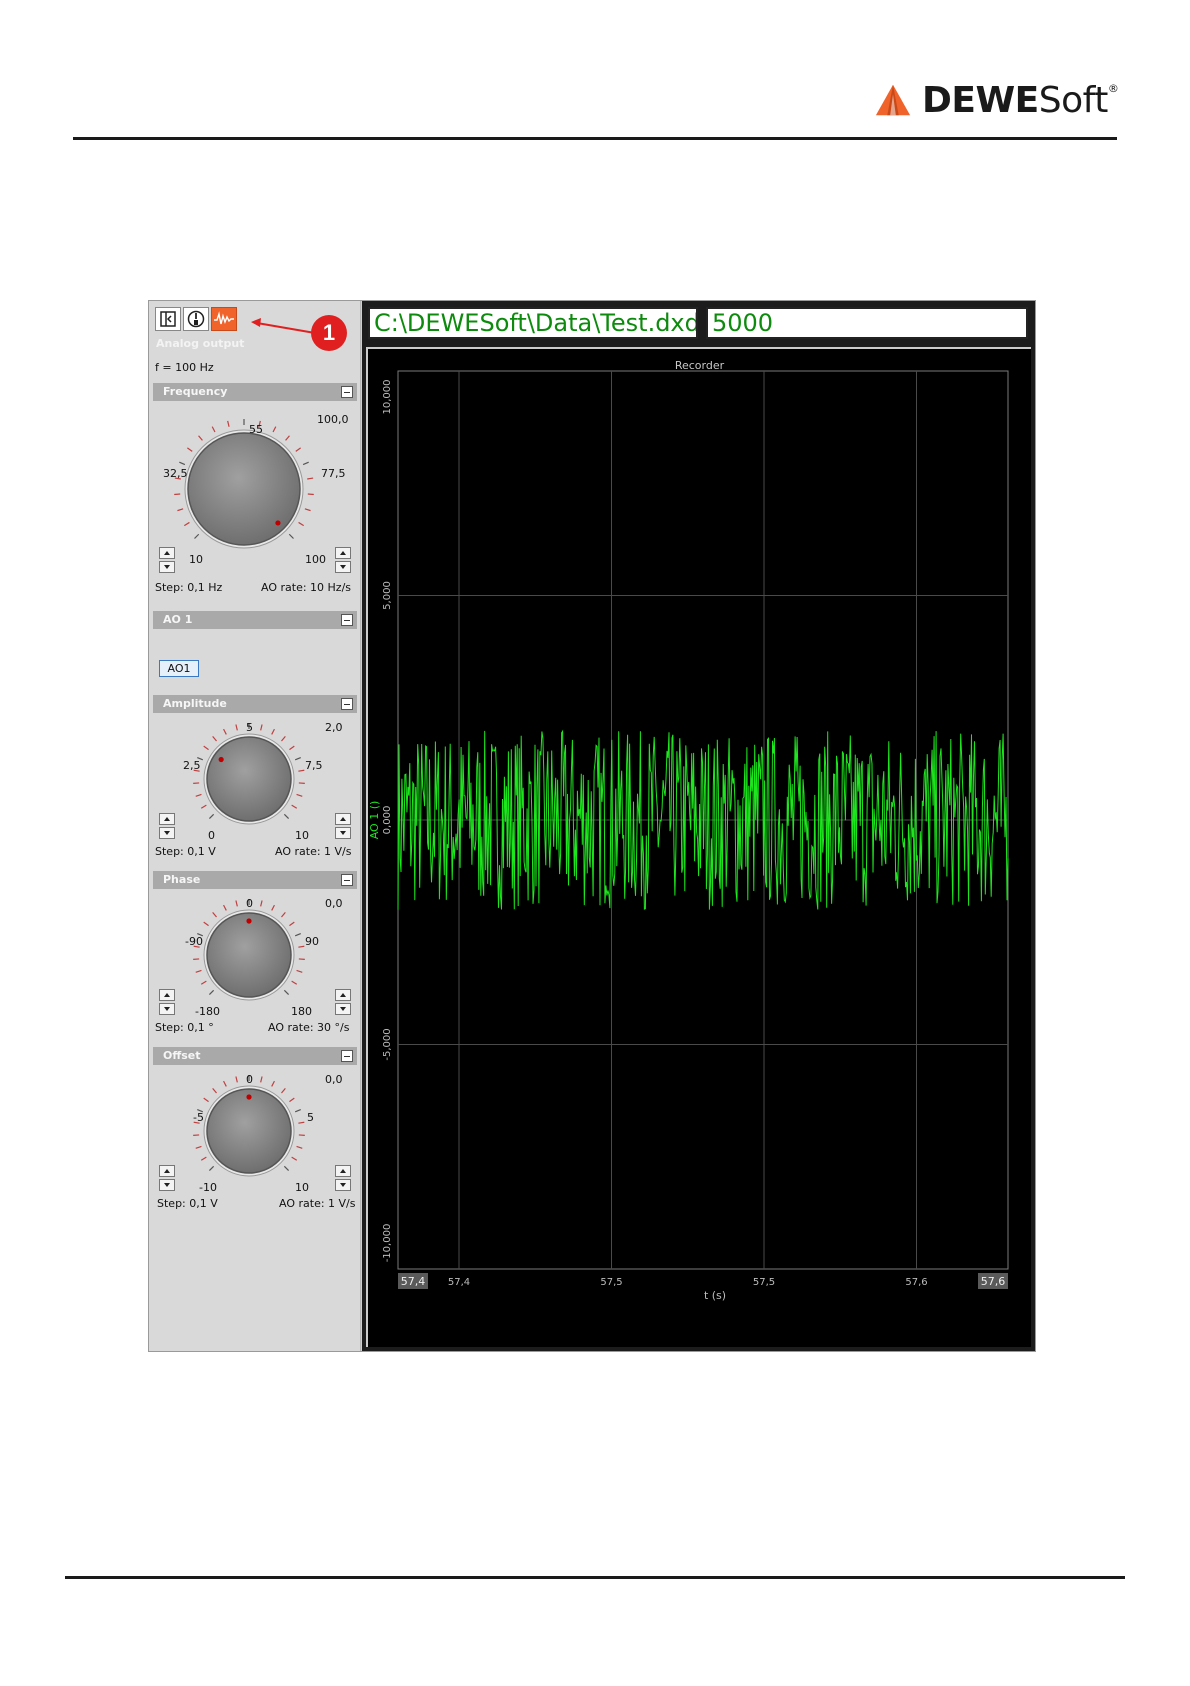 This screenshot has height=1686, width=1190. Describe the element at coordinates (343, 560) in the screenshot. I see `frequency-right-stepper` at that location.